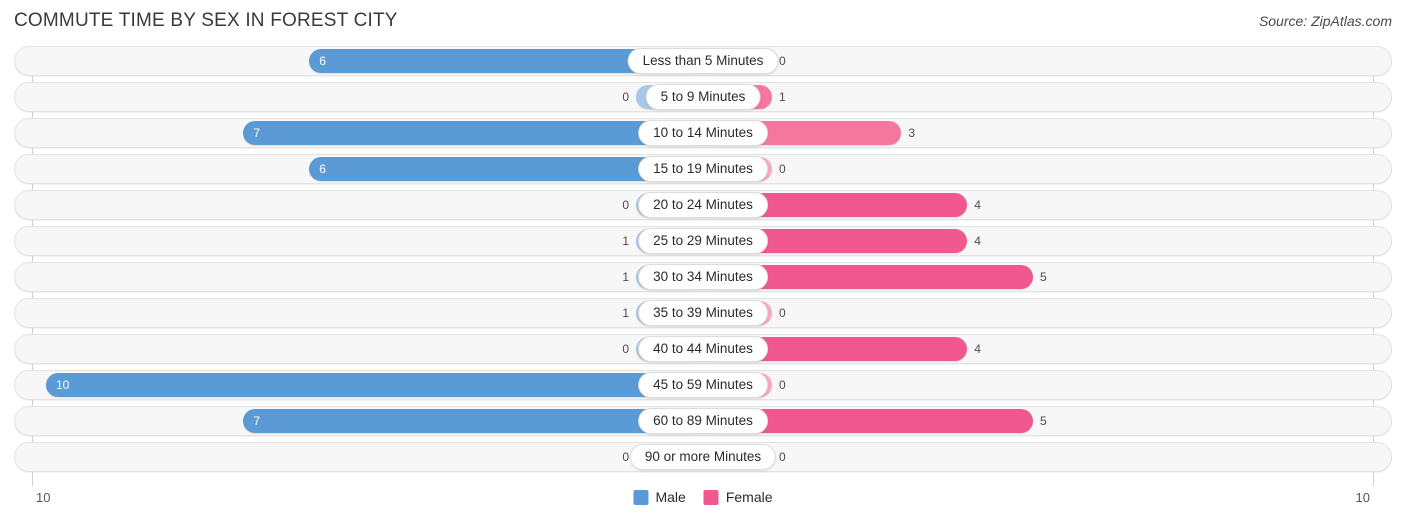 This screenshot has height=523, width=1406. I want to click on legend-item-female: Female, so click(738, 497).